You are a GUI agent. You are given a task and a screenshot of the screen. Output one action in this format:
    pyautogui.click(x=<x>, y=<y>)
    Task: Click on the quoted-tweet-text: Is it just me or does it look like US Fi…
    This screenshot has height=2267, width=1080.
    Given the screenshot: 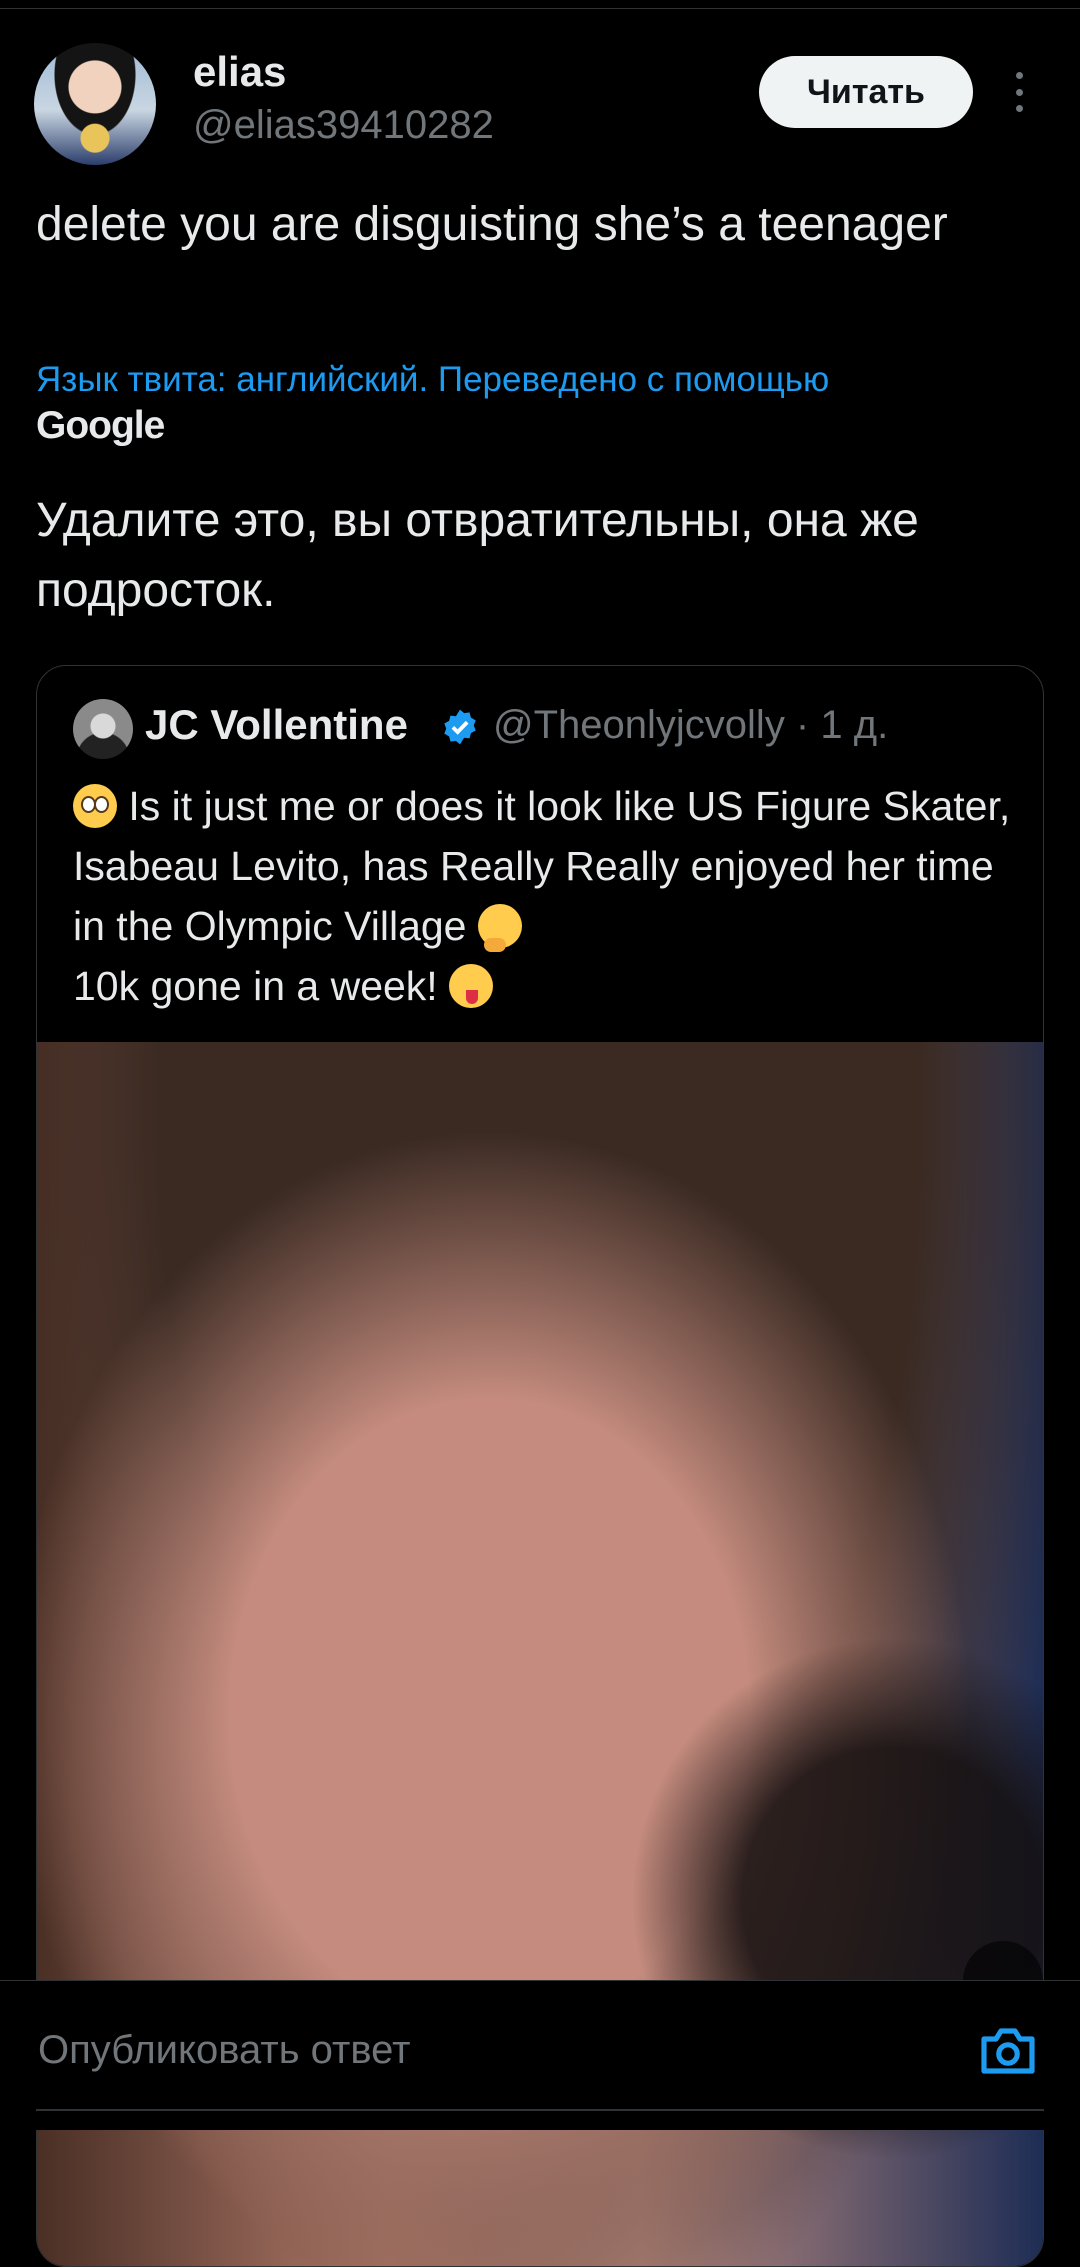 What is the action you would take?
    pyautogui.click(x=543, y=896)
    